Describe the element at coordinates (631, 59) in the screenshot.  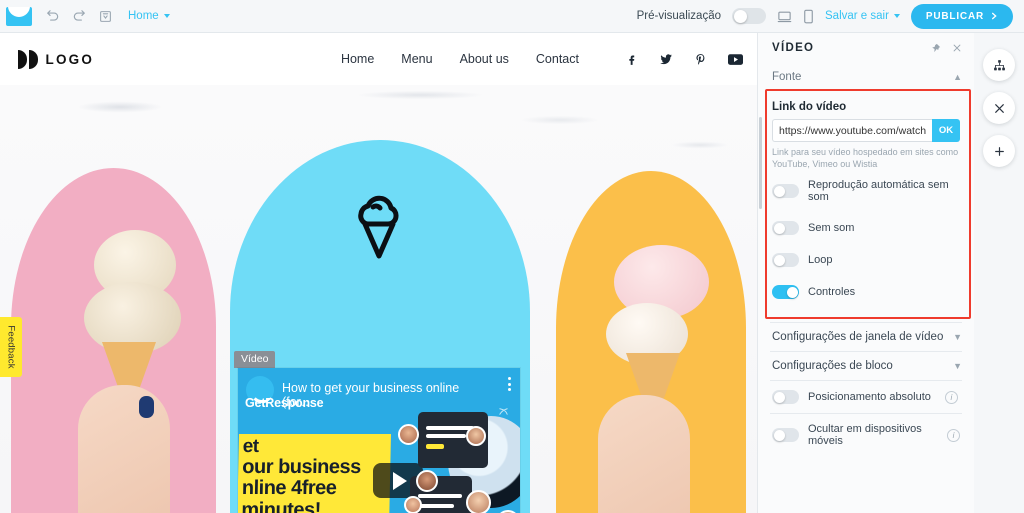
I see `facebook-icon` at that location.